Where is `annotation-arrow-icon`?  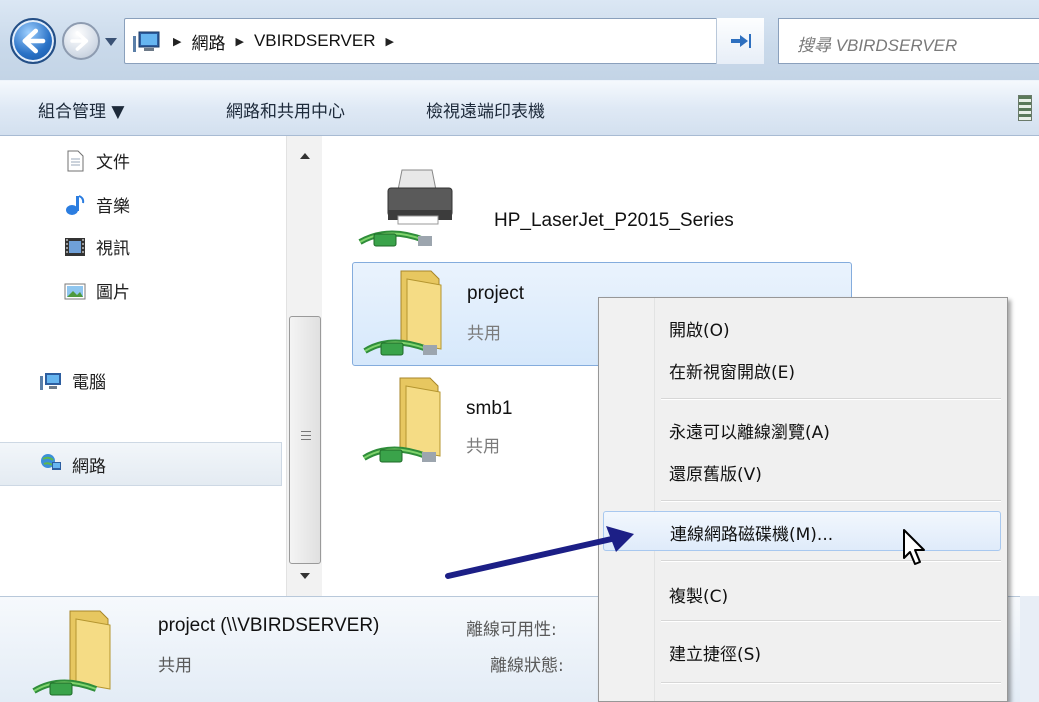
annotation-arrow-icon is located at coordinates (539, 552).